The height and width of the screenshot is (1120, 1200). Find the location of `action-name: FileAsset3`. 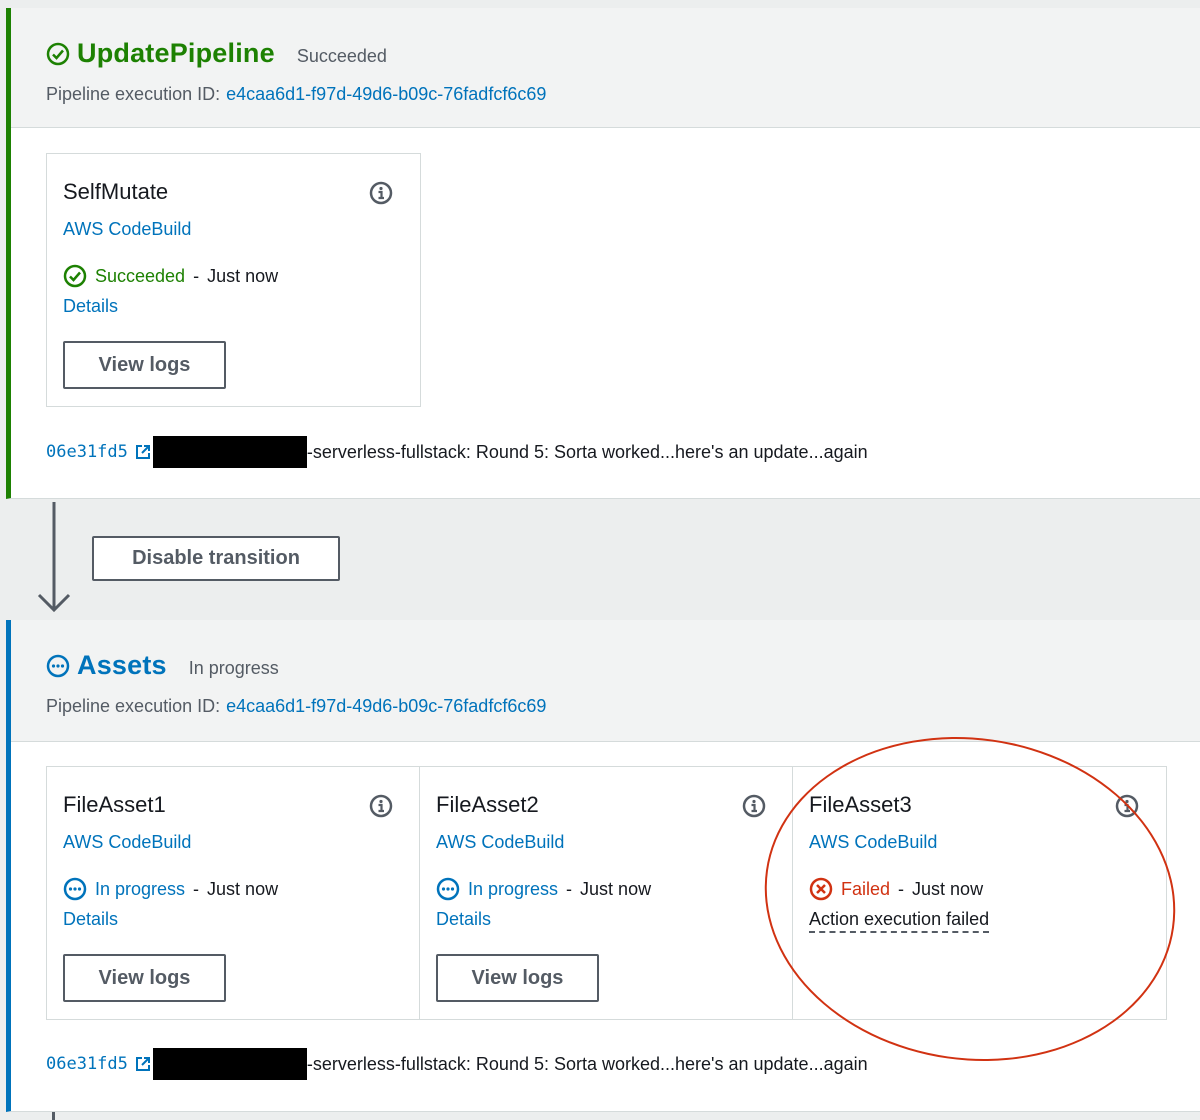

action-name: FileAsset3 is located at coordinates (860, 804).